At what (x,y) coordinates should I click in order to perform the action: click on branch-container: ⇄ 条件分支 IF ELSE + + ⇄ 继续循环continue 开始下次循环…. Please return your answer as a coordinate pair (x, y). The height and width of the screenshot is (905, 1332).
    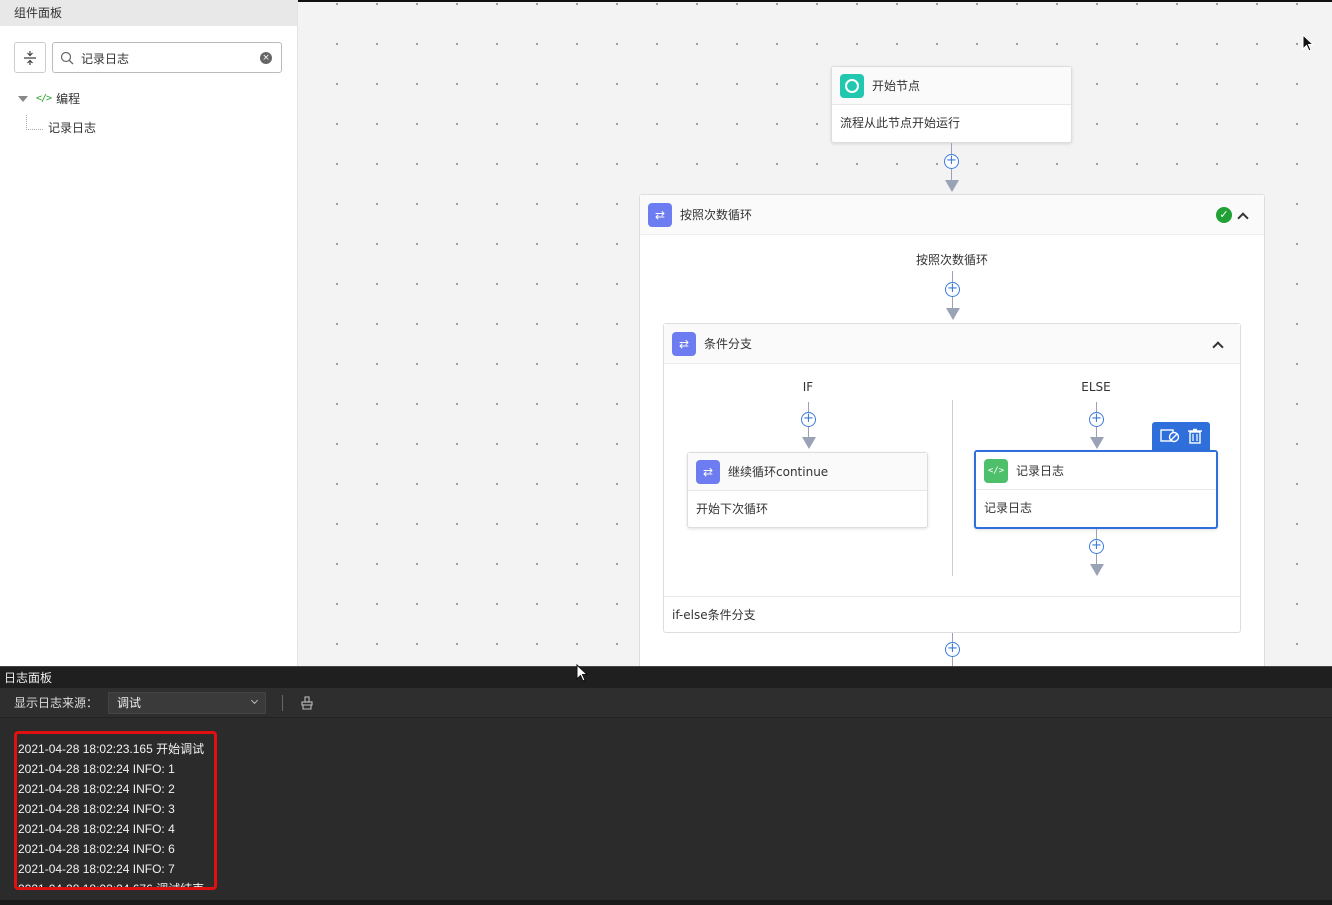
    Looking at the image, I should click on (952, 478).